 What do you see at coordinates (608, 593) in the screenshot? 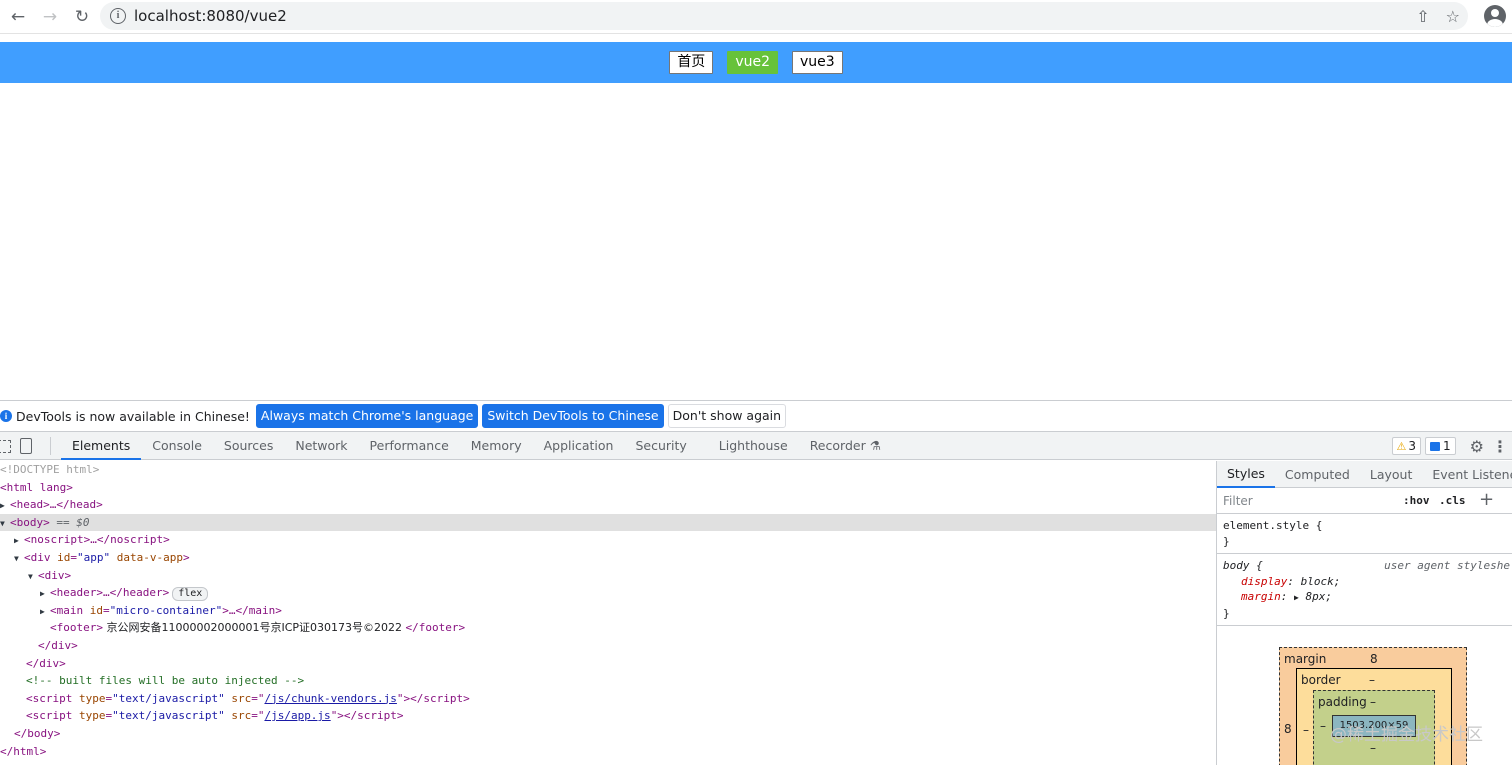
I see `dom-node-header: ▶ <header>…</header> flex` at bounding box center [608, 593].